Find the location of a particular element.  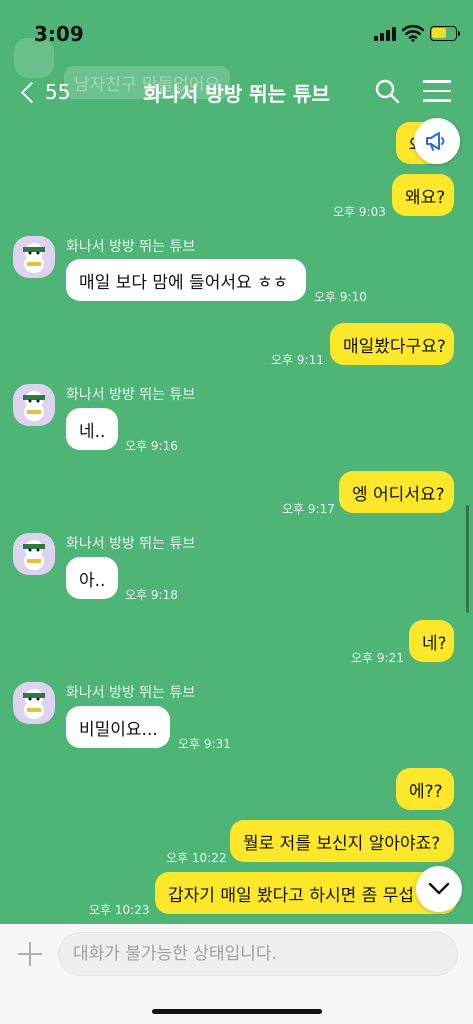

message-time: 오후 9:03 is located at coordinates (359, 212).